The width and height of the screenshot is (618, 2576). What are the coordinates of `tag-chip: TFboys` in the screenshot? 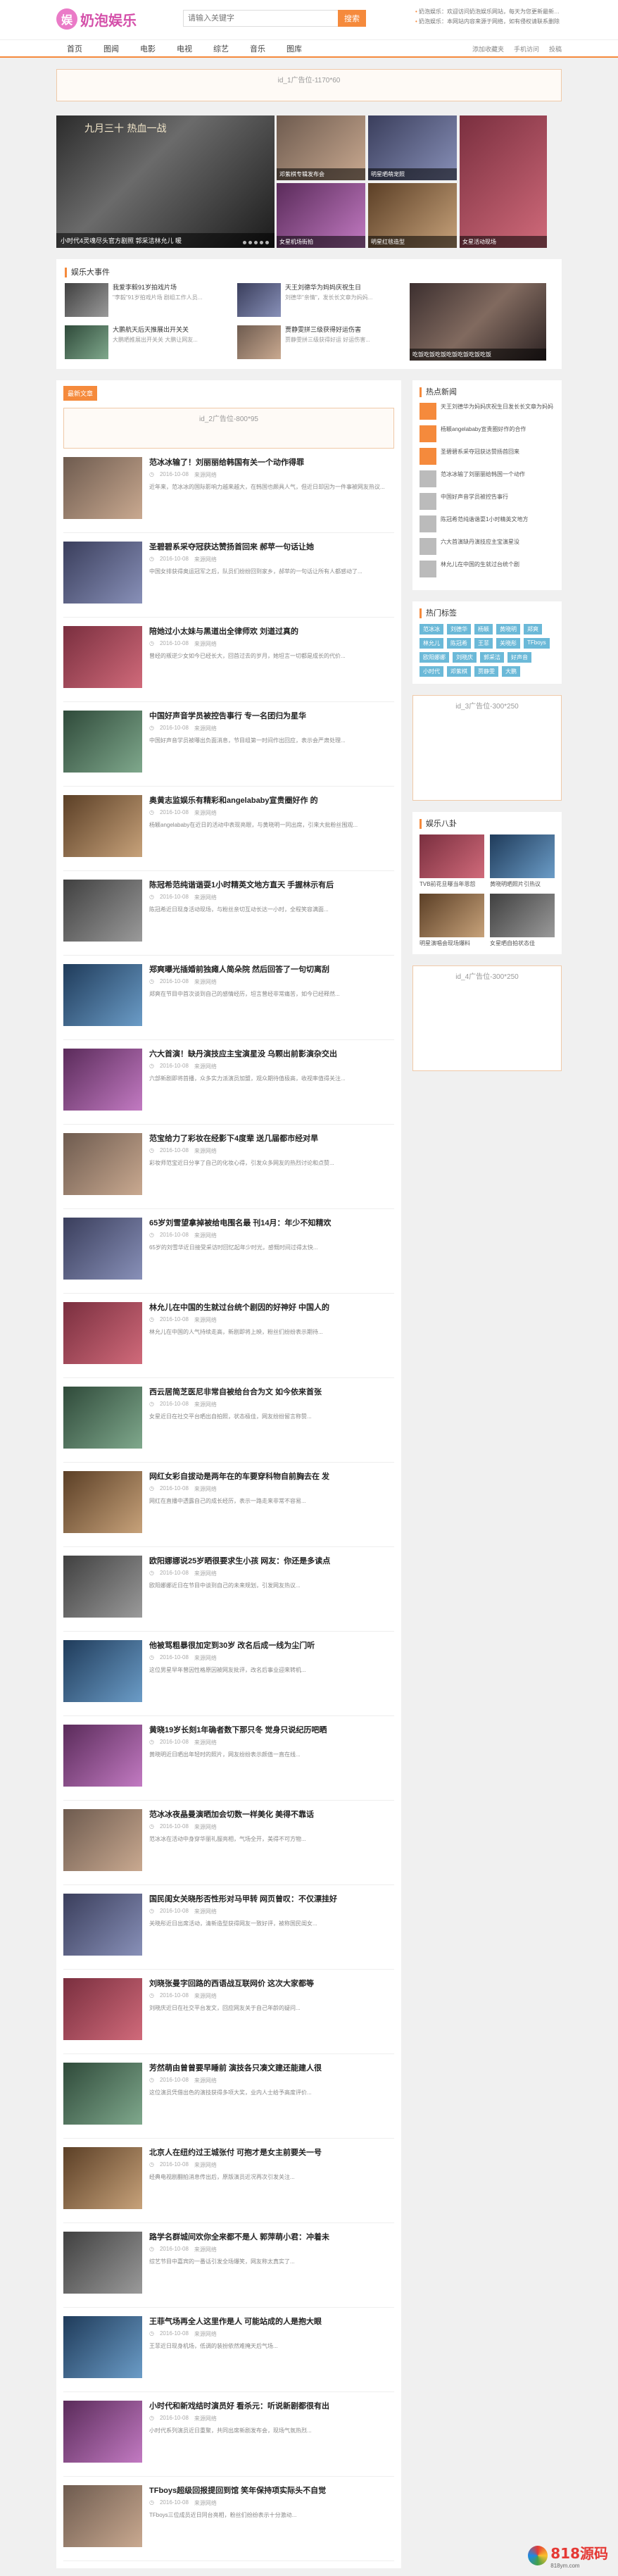 It's located at (537, 643).